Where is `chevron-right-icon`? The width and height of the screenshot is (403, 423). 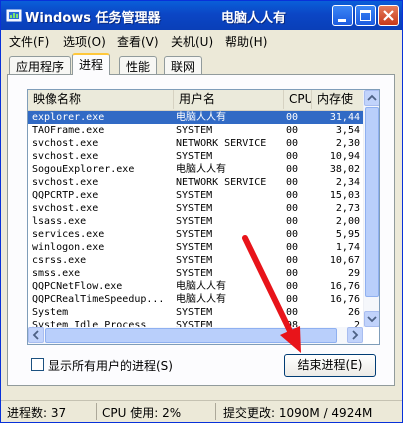 chevron-right-icon is located at coordinates (355, 335).